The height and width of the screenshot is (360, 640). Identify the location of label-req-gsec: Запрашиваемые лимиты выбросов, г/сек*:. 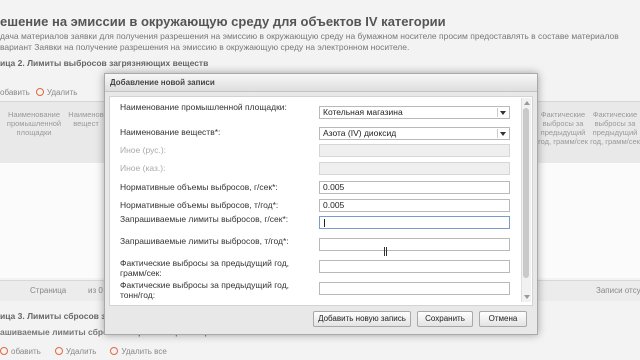
(204, 219).